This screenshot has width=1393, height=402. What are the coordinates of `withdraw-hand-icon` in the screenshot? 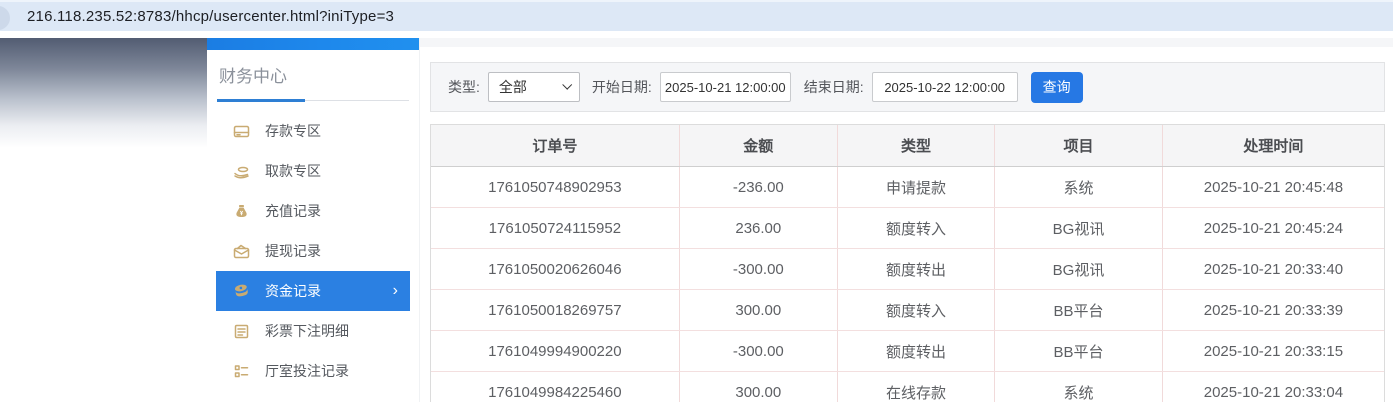 It's located at (241, 171).